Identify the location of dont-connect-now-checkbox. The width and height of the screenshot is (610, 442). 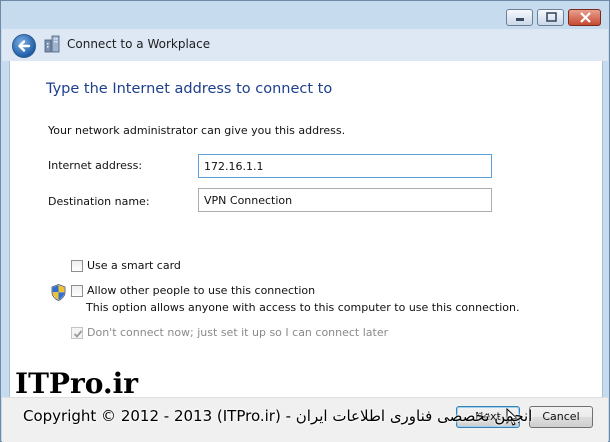
(77, 333).